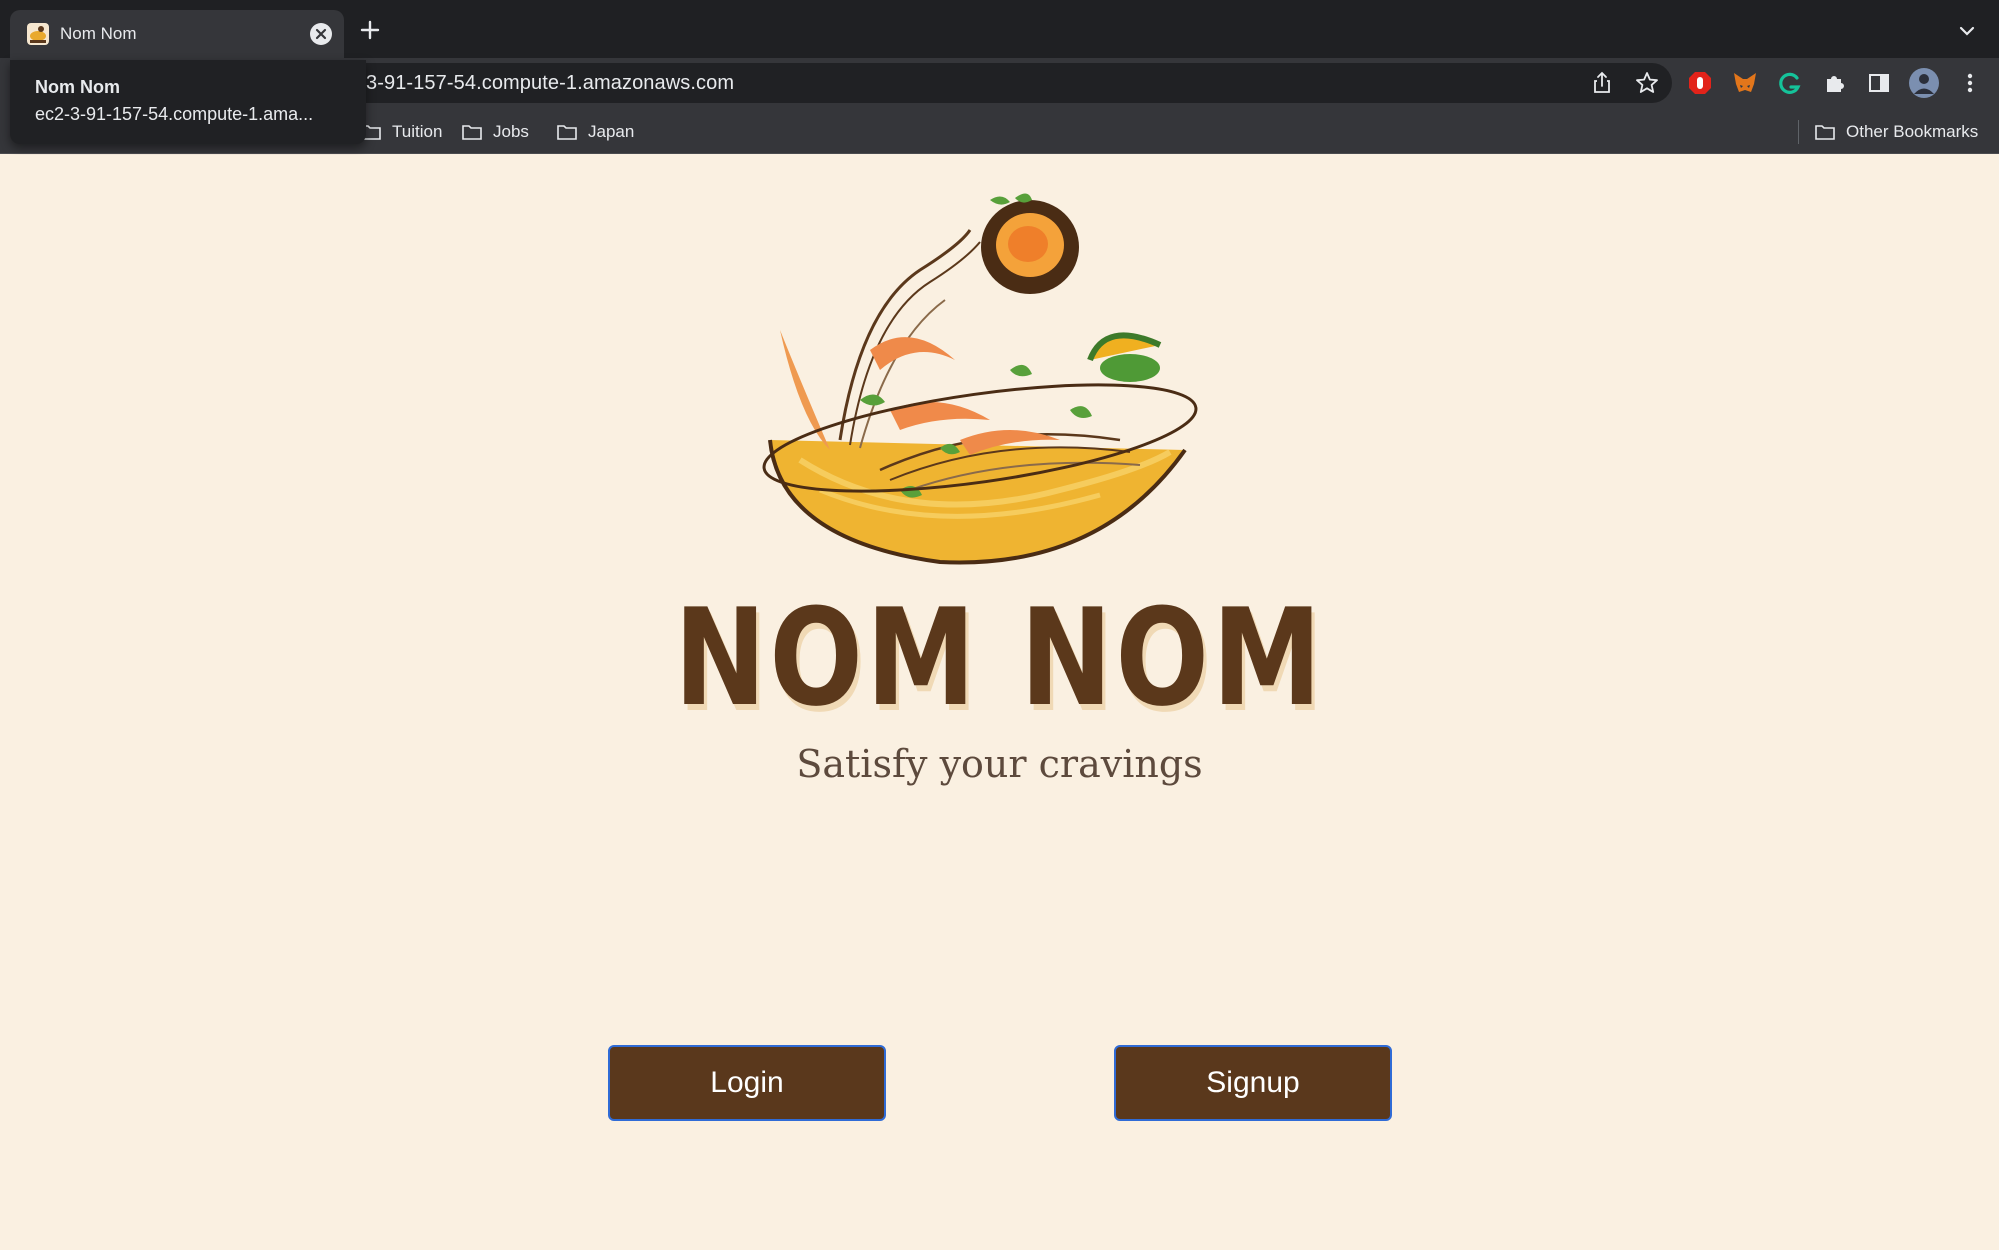  I want to click on side-panel-icon, so click(1879, 83).